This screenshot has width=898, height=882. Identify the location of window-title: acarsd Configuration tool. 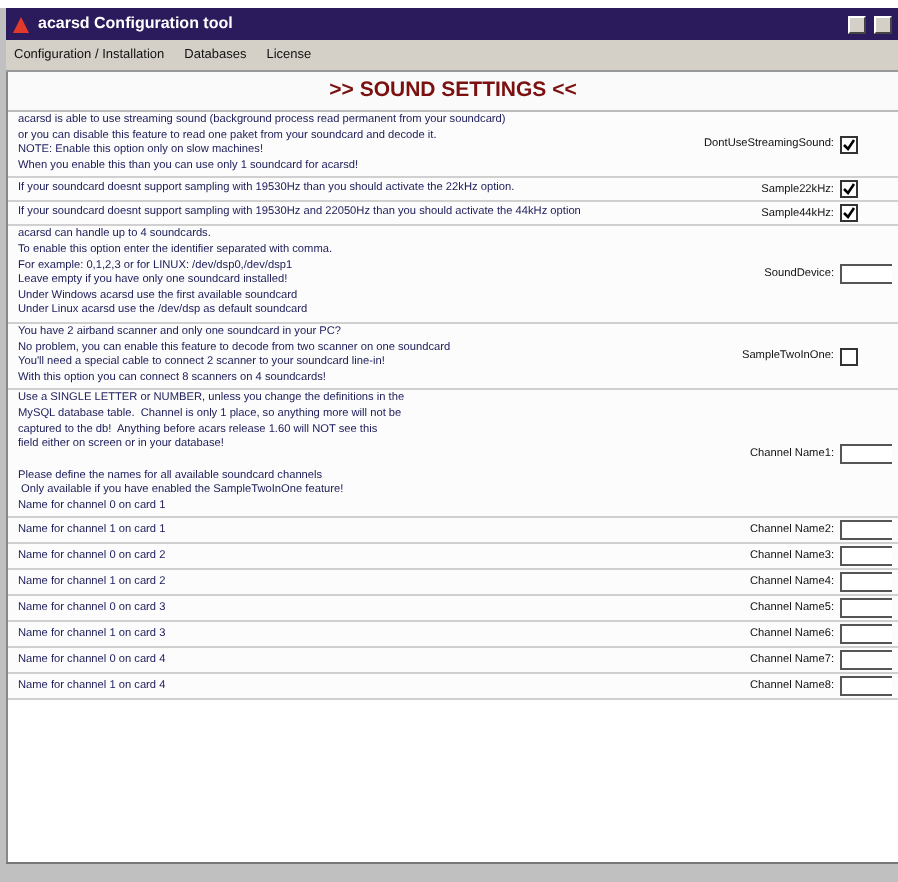
(135, 24).